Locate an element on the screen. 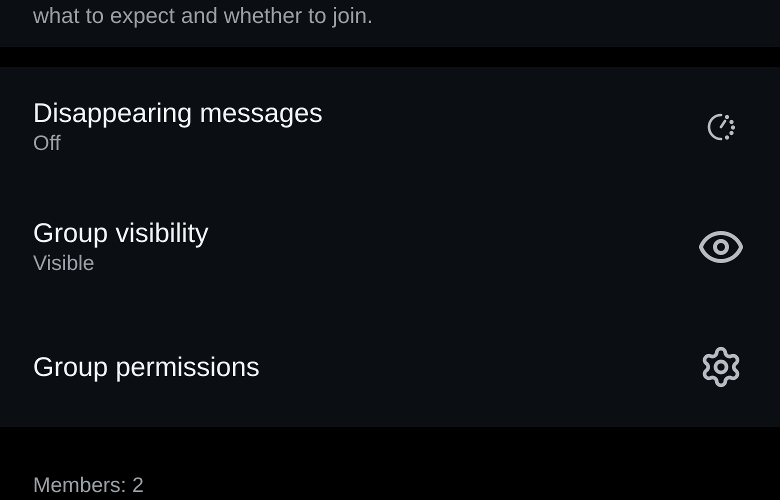 The image size is (780, 500). timer-icon is located at coordinates (721, 127).